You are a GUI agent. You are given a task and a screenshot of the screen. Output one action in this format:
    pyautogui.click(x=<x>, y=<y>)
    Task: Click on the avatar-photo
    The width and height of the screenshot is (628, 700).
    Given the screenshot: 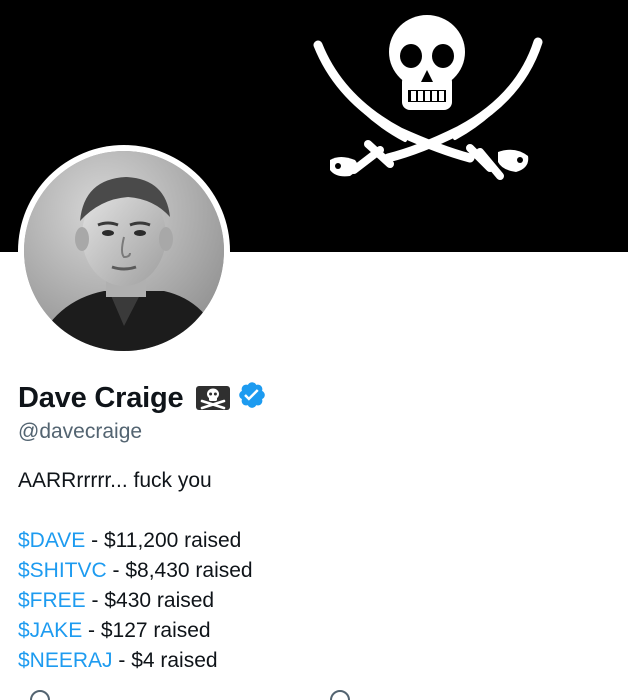 What is the action you would take?
    pyautogui.click(x=124, y=251)
    